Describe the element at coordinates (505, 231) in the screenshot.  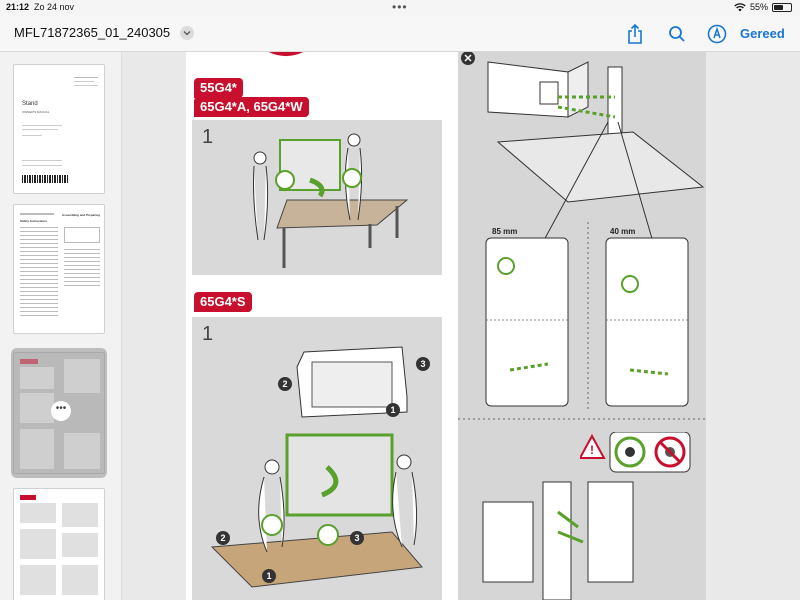
I see `measurement-85mm: 85 mm` at that location.